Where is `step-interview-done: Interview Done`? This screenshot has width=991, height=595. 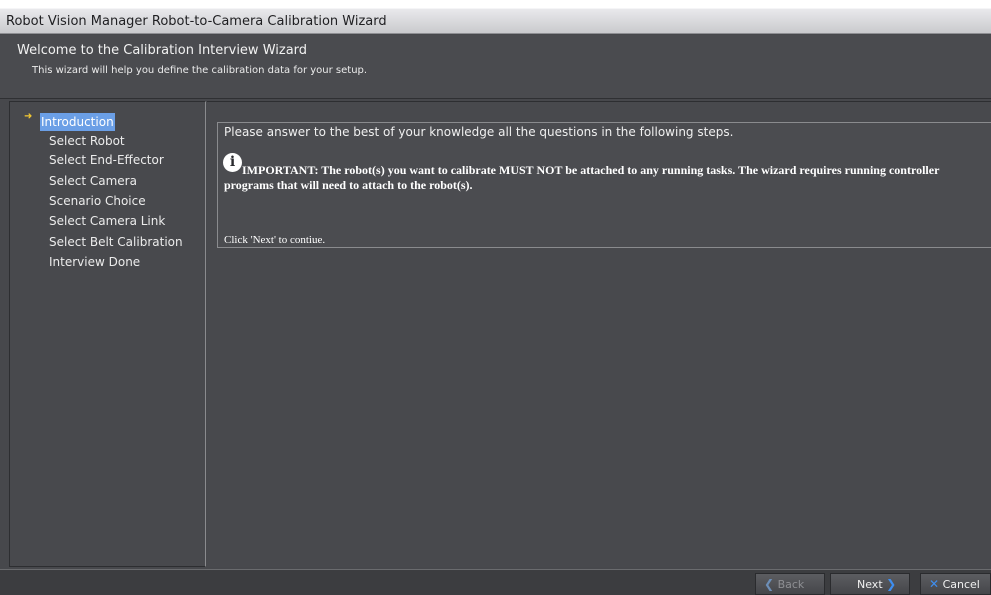 step-interview-done: Interview Done is located at coordinates (94, 262).